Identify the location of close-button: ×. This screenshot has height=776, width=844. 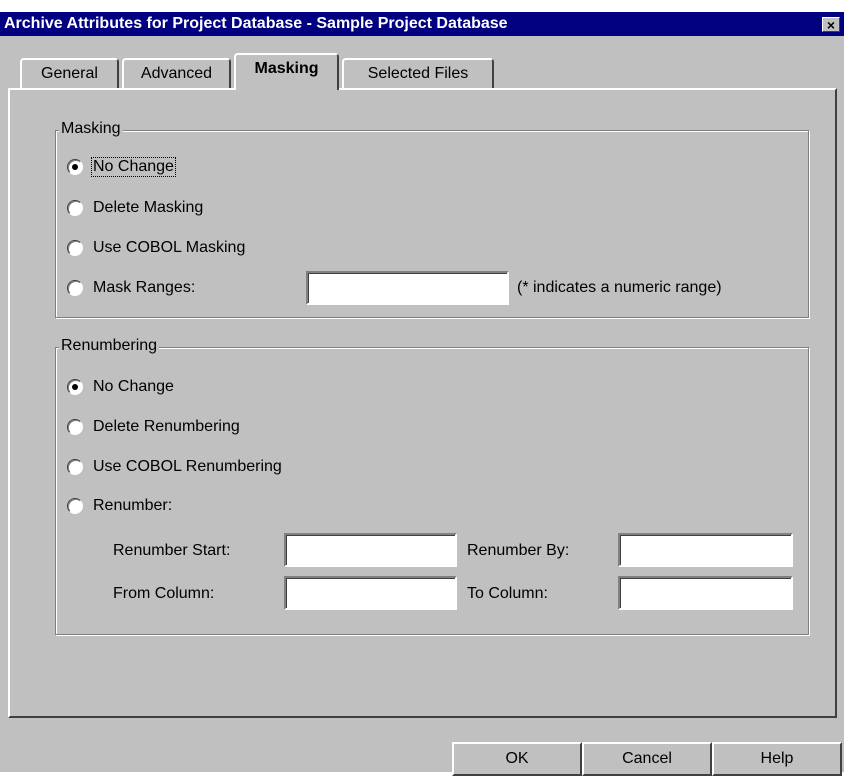
(831, 25).